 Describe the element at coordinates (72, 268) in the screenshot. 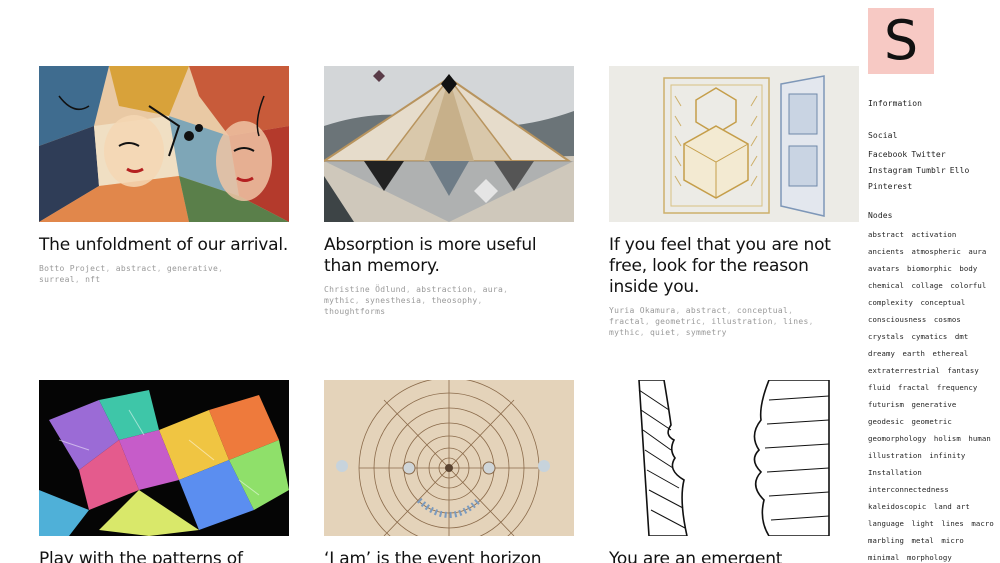

I see `tag-link: Botto Project` at that location.